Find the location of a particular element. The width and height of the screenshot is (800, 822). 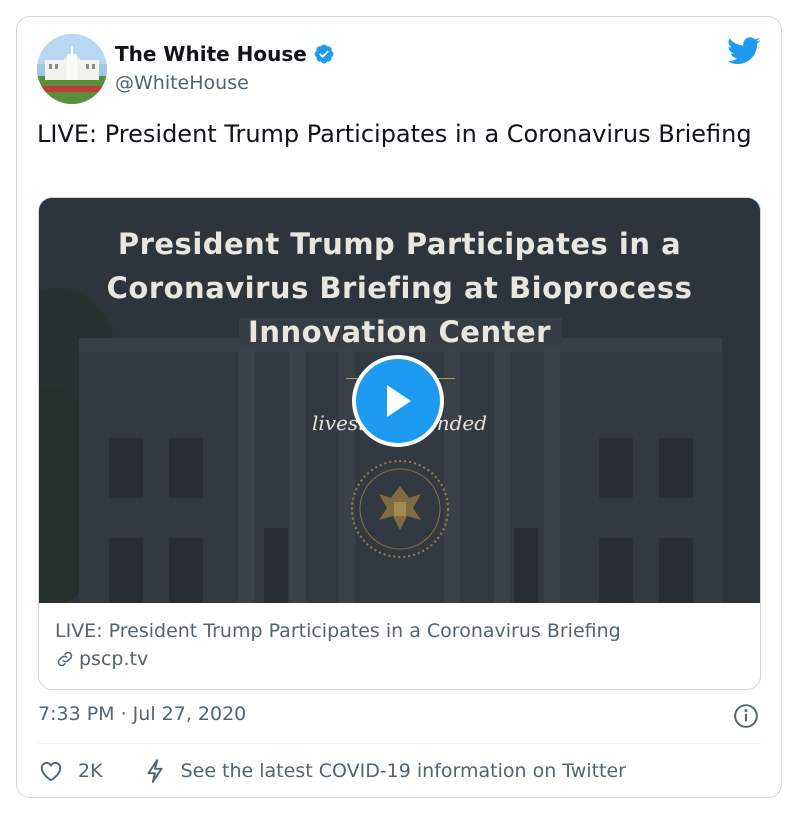

white-house-avatar-icon is located at coordinates (72, 69).